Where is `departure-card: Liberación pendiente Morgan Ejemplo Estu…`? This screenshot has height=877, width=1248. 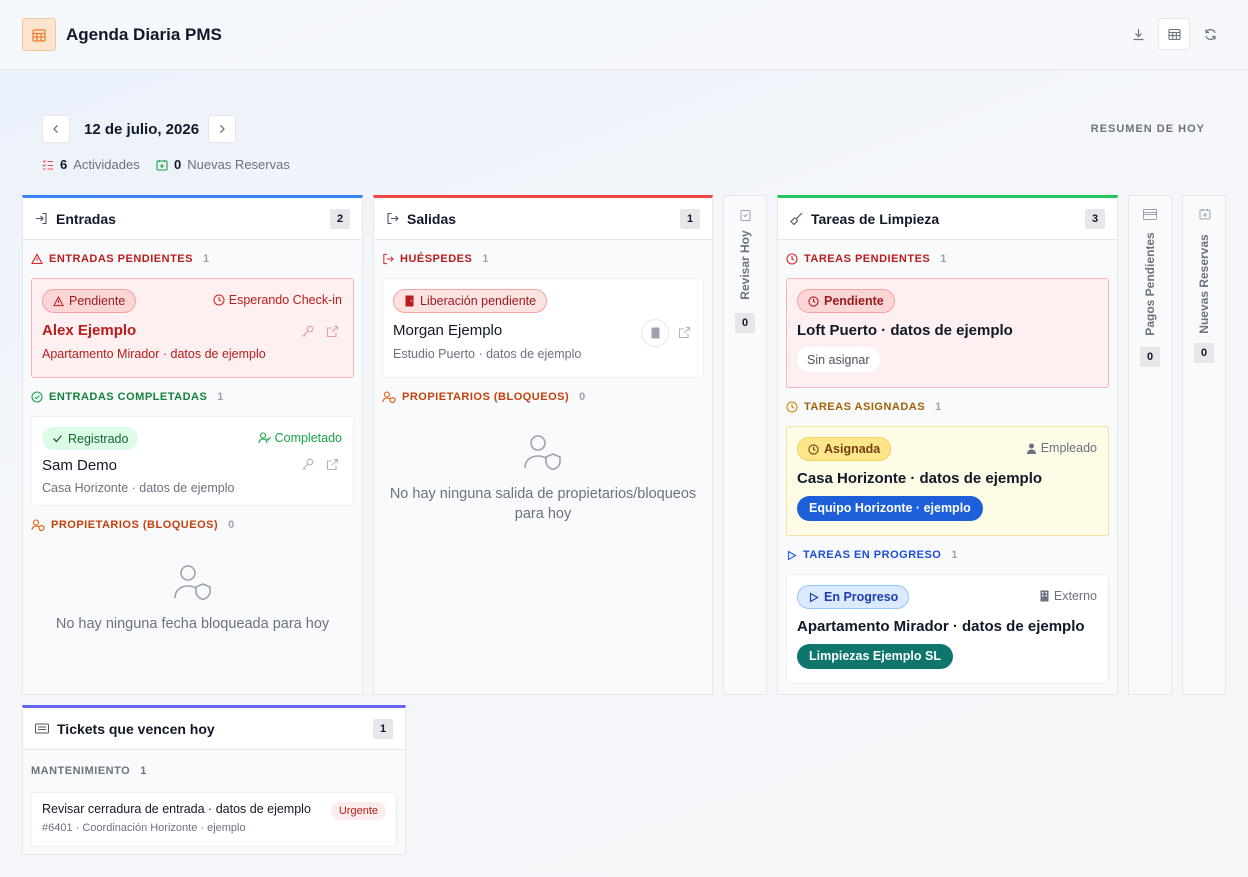 departure-card: Liberación pendiente Morgan Ejemplo Estu… is located at coordinates (543, 328).